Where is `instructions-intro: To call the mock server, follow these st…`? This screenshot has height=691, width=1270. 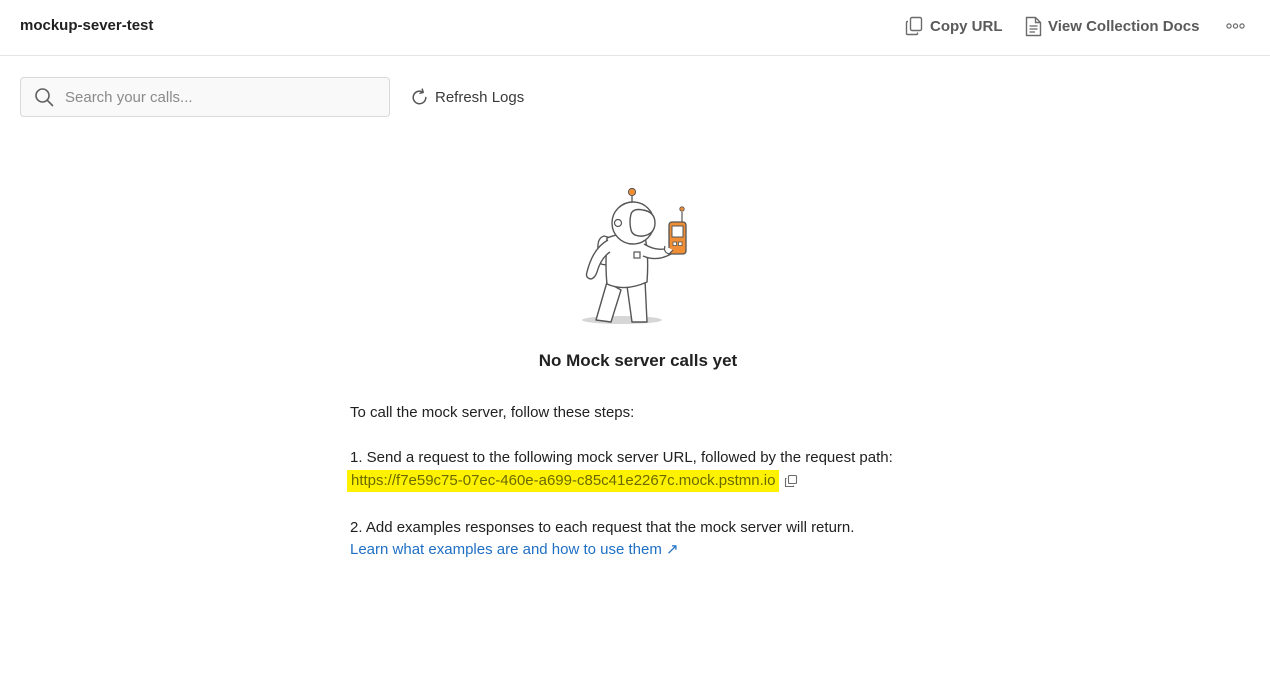 instructions-intro: To call the mock server, follow these st… is located at coordinates (492, 412).